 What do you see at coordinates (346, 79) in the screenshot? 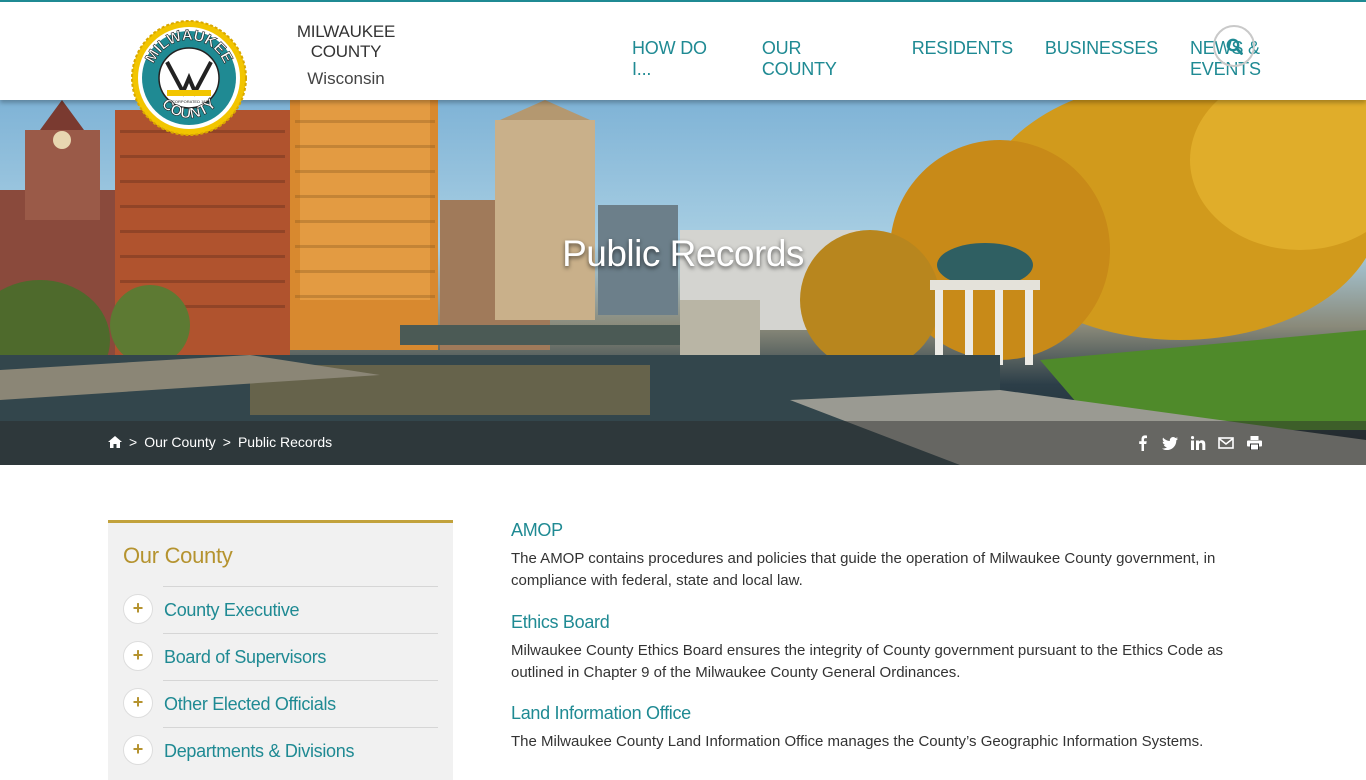
I see `brand-state: Wisconsin` at bounding box center [346, 79].